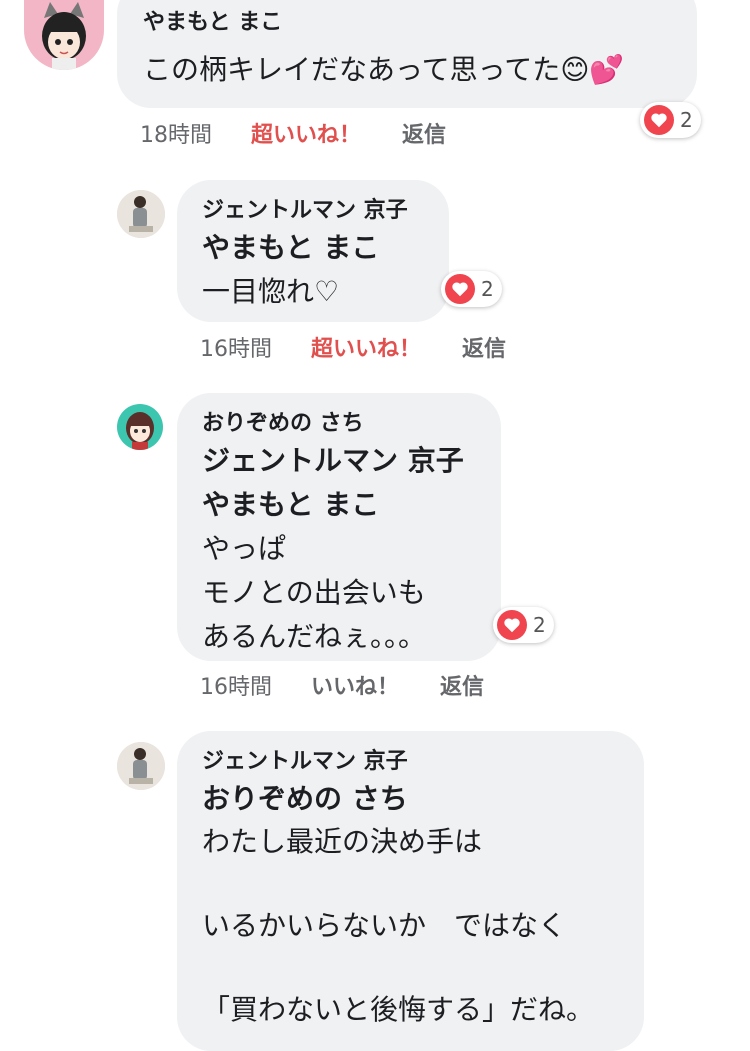 This screenshot has height=1051, width=750. Describe the element at coordinates (398, 925) in the screenshot. I see `comment-text: わたし最近の決め手は いるかいらないか ではなく 「買わないと後悔する」だね。` at that location.